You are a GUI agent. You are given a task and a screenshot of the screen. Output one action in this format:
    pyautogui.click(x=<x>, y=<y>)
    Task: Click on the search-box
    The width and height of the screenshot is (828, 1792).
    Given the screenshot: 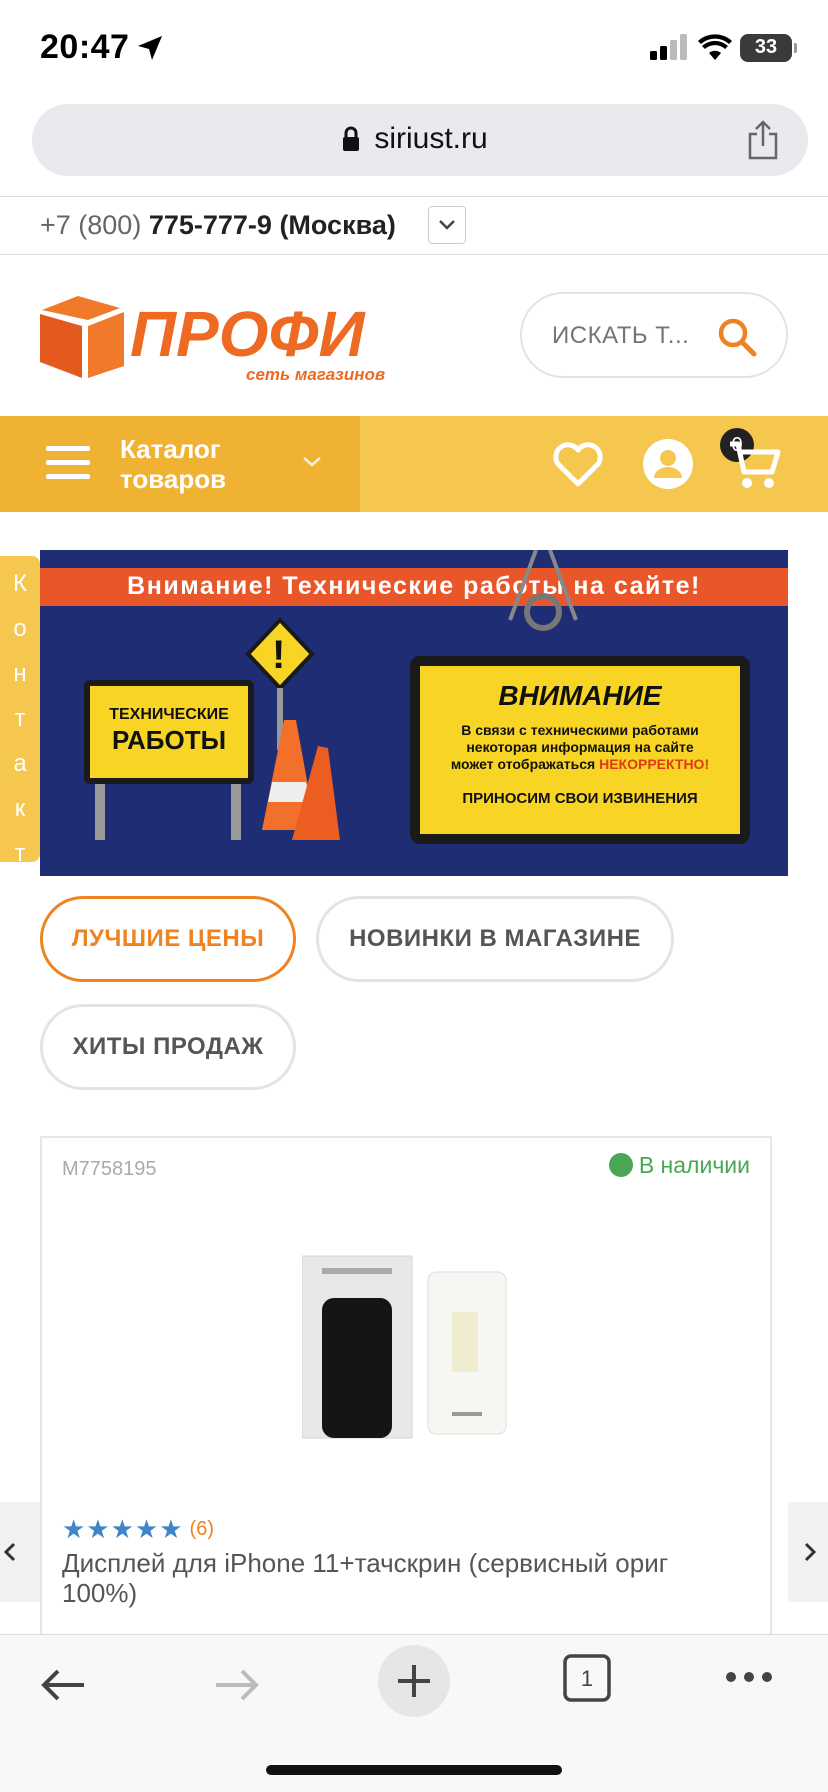 What is the action you would take?
    pyautogui.click(x=654, y=335)
    